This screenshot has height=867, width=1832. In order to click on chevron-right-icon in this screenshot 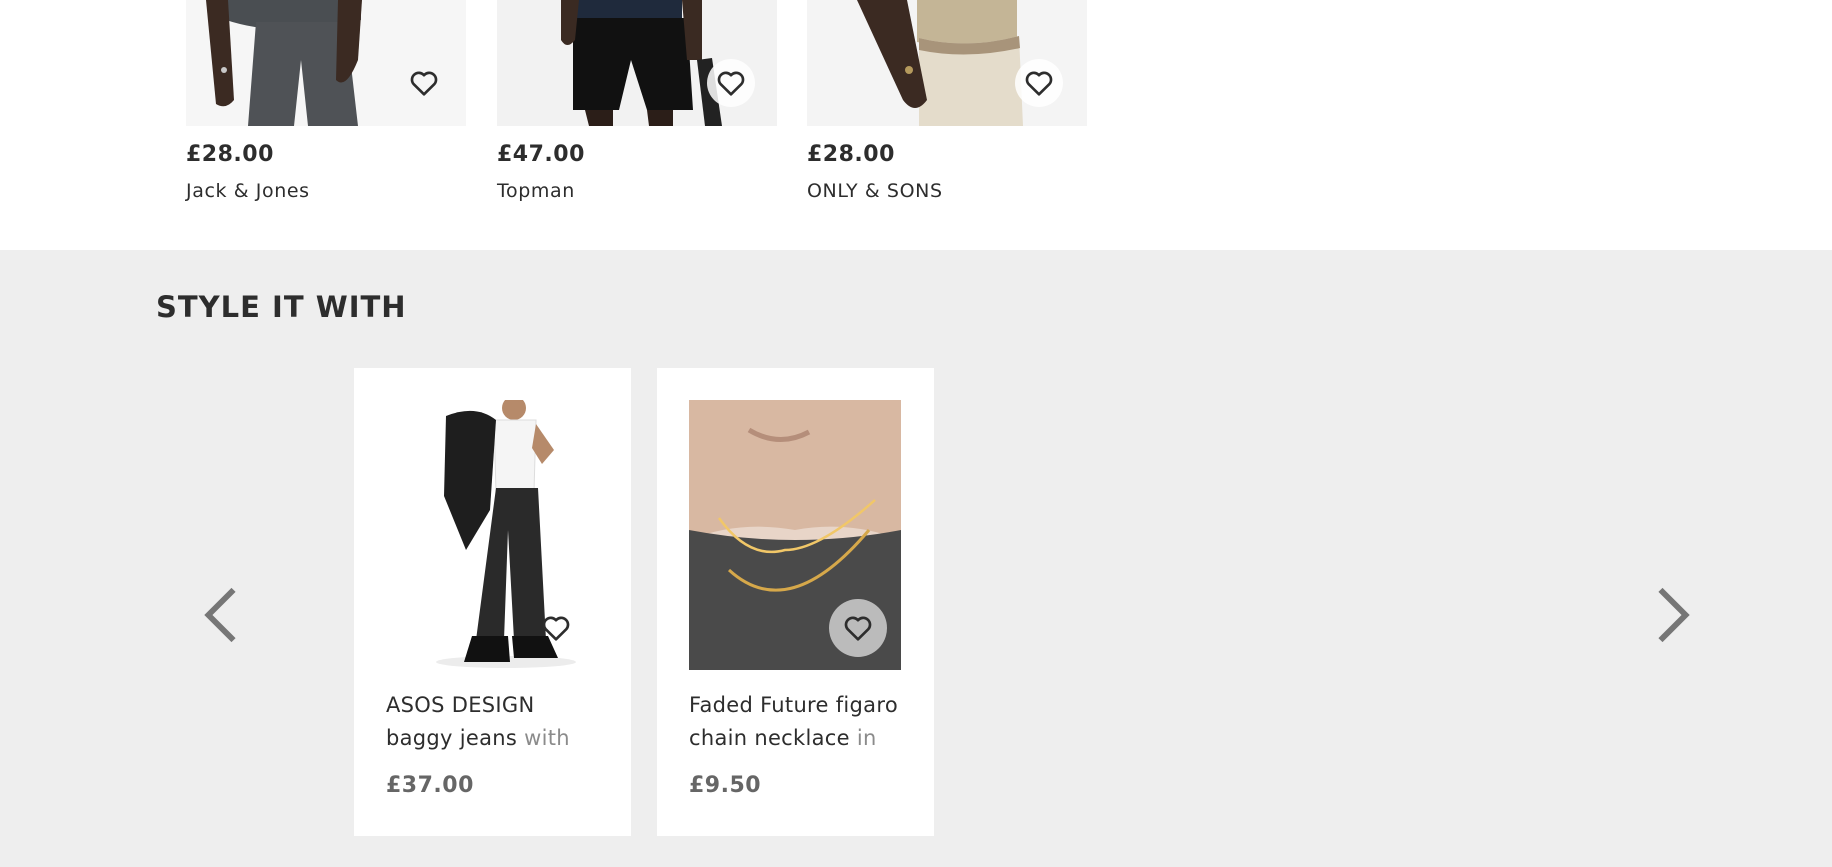, I will do `click(1674, 615)`.